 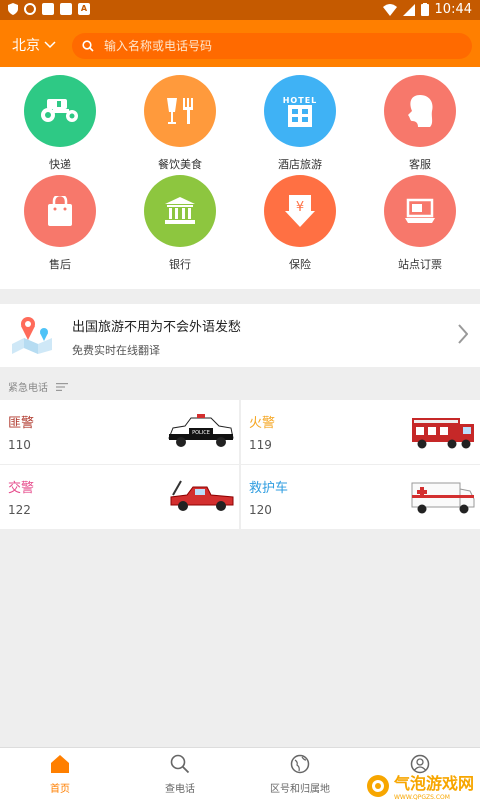 What do you see at coordinates (424, 9) in the screenshot?
I see `battery-icon` at bounding box center [424, 9].